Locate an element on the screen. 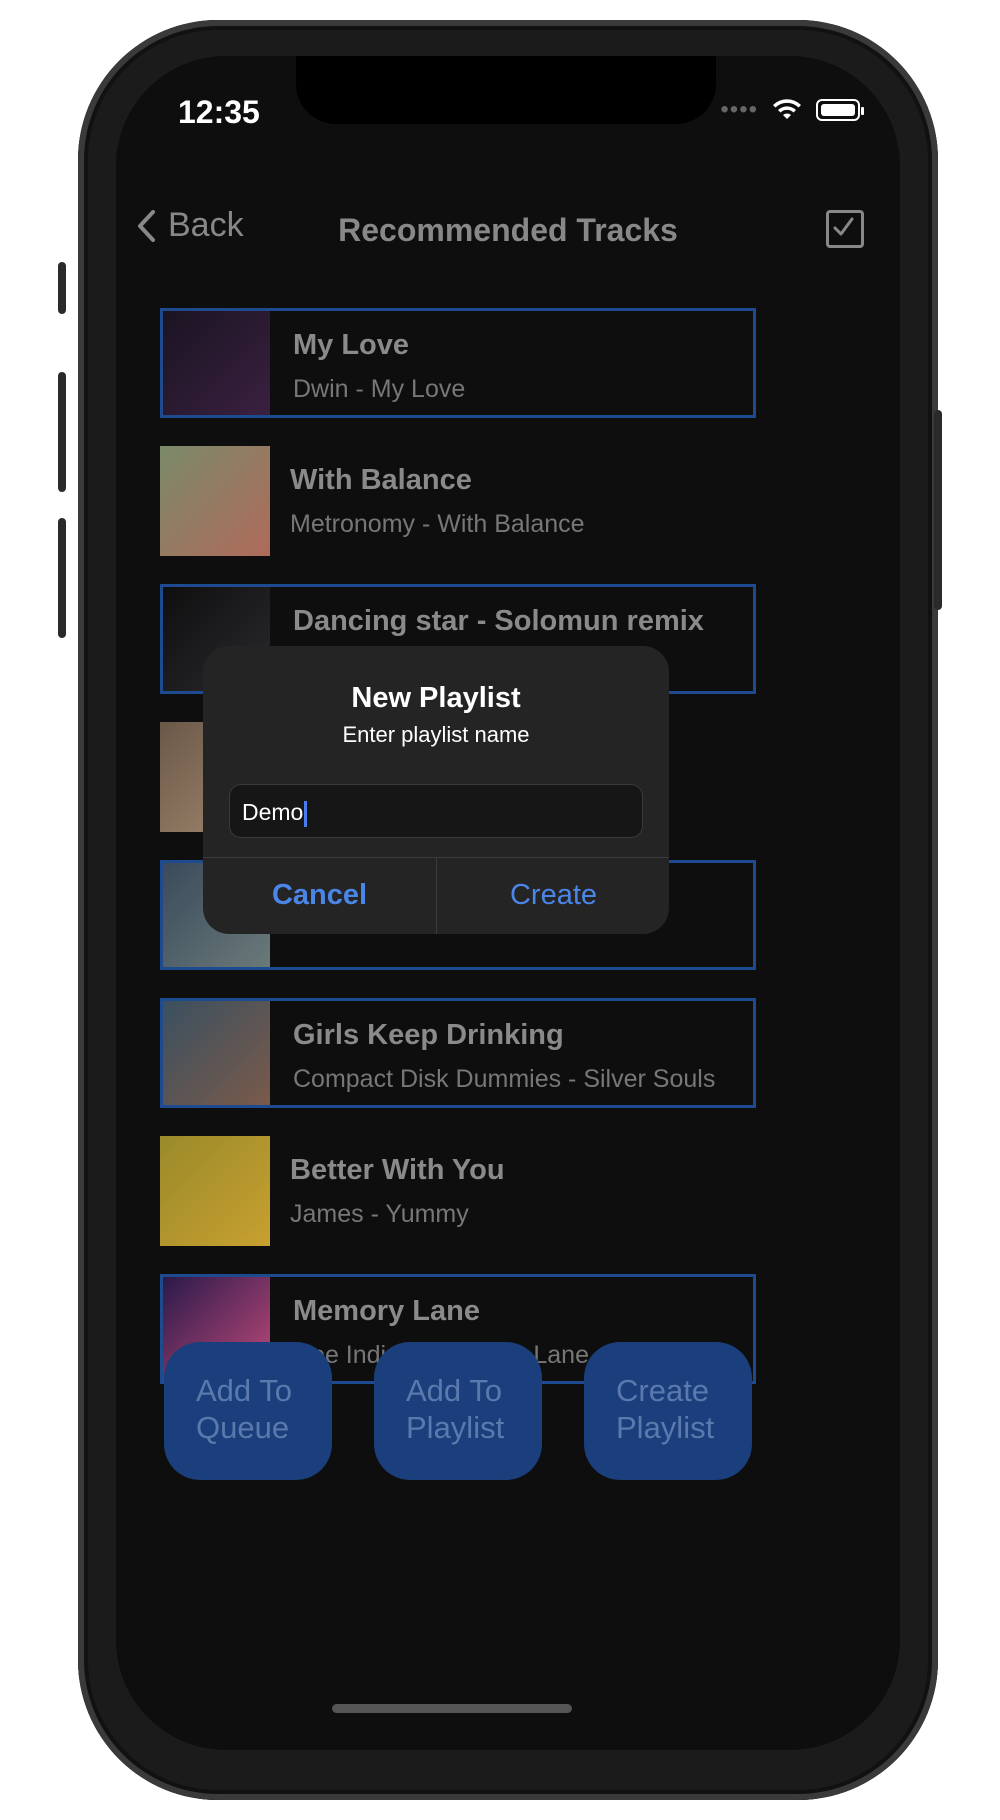  playlist-name-value: Demo is located at coordinates (273, 812).